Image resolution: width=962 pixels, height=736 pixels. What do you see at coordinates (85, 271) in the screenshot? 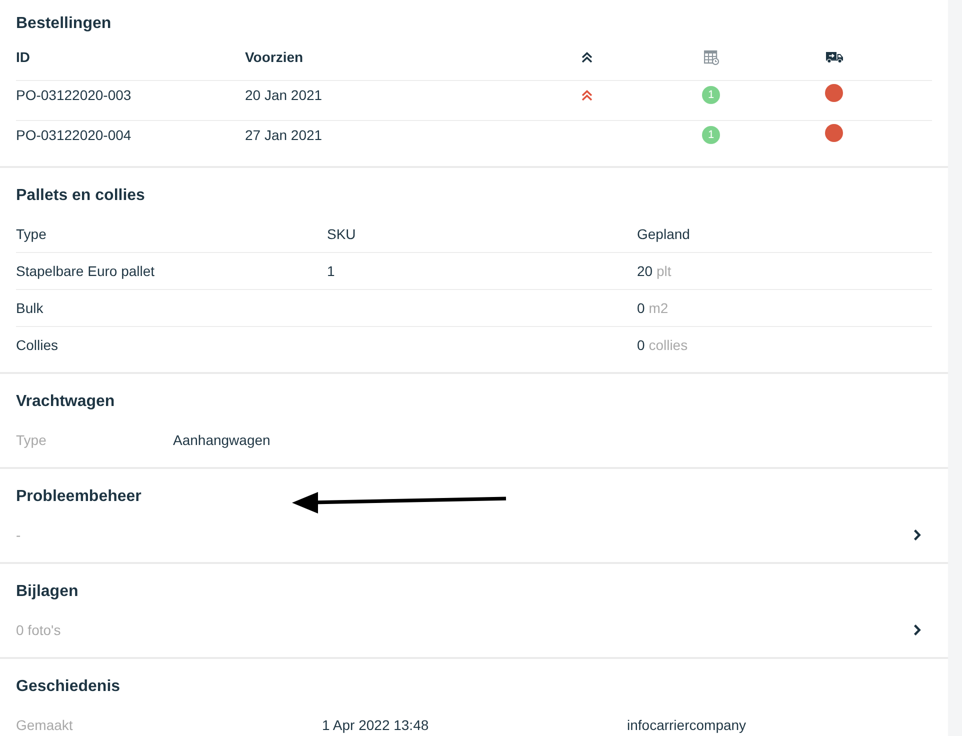
I see `pallet-type: Stapelbare Euro pallet` at bounding box center [85, 271].